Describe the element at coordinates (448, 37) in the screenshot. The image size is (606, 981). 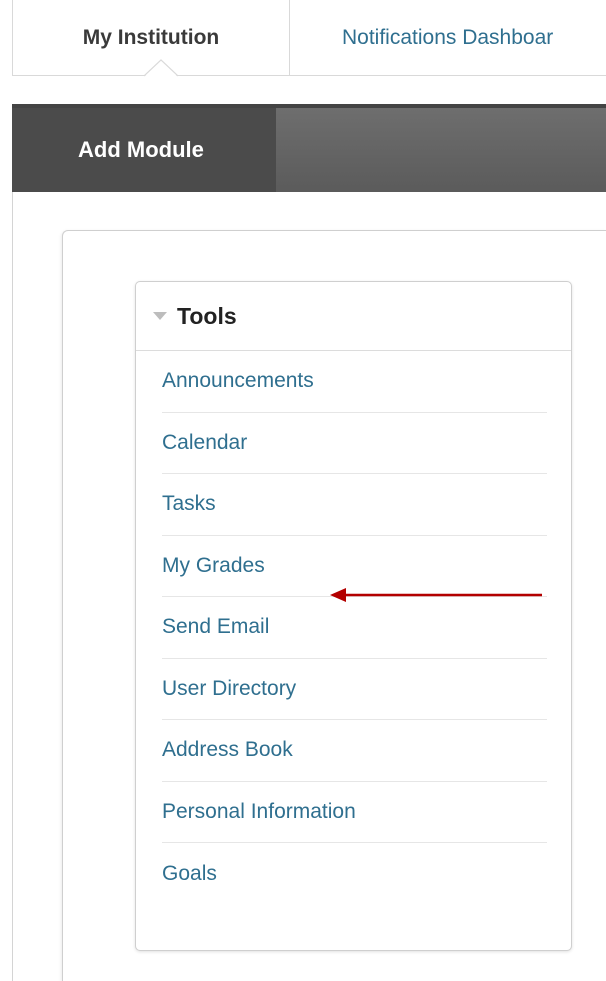
I see `tab-notifications-dashboard: Notifications Dashboar` at that location.